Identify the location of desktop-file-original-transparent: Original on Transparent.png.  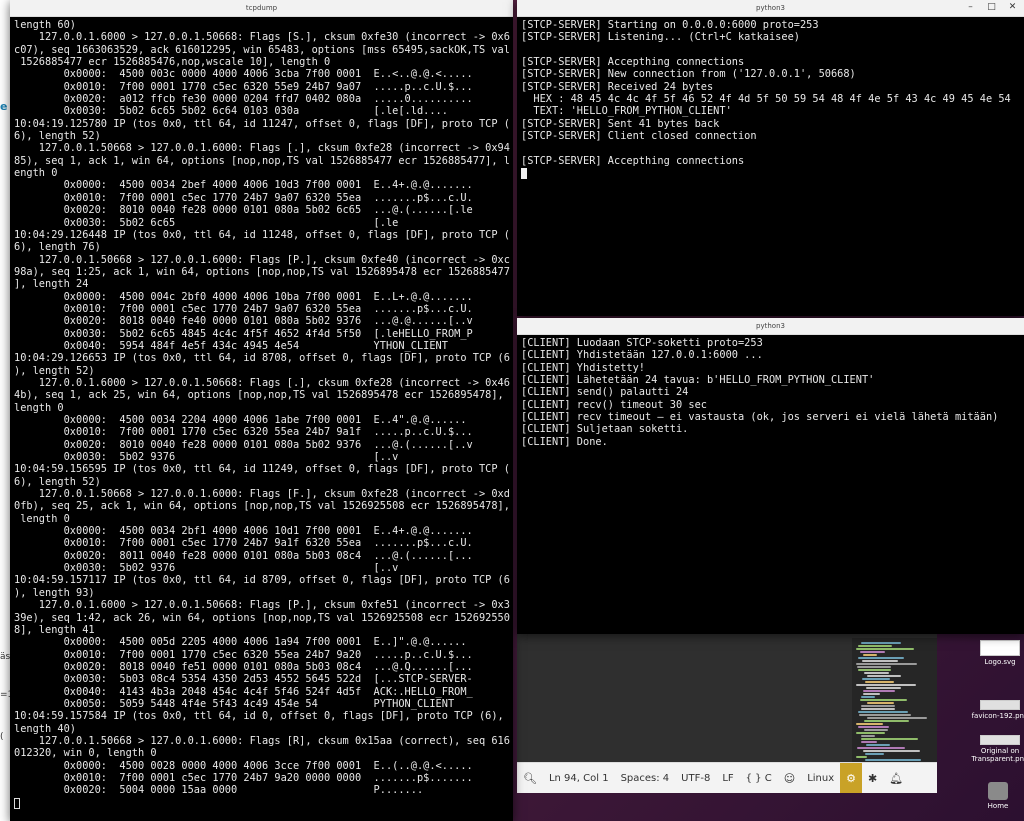
(997, 749).